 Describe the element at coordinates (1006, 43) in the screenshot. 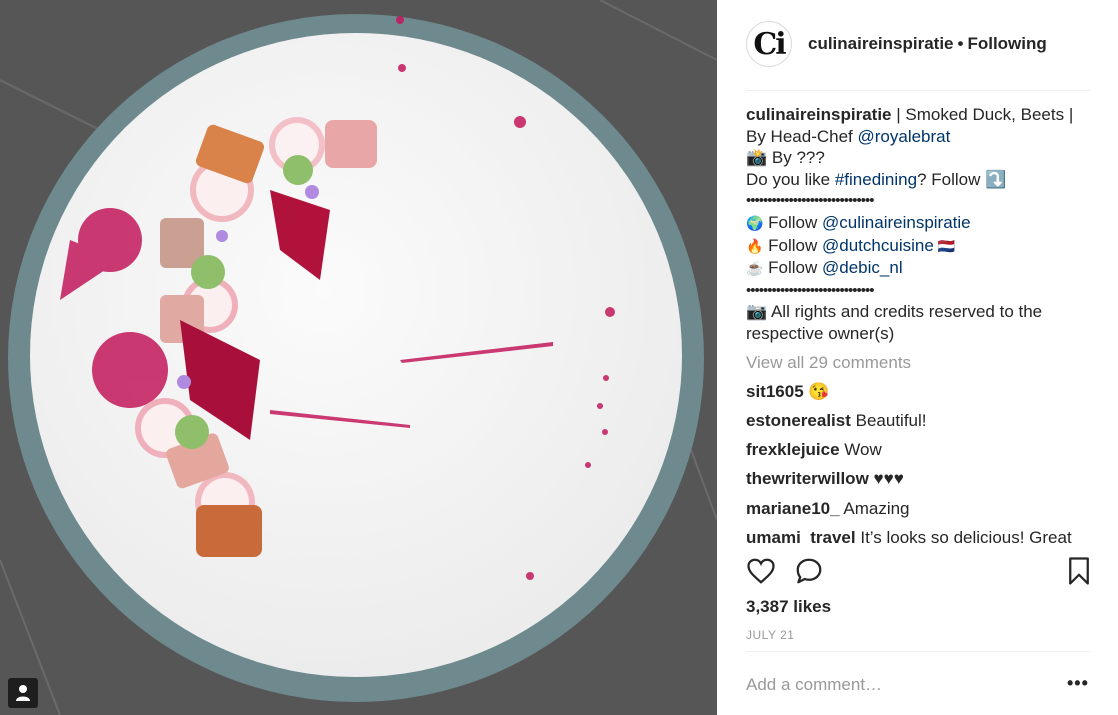

I see `follow-status-button: Following` at that location.